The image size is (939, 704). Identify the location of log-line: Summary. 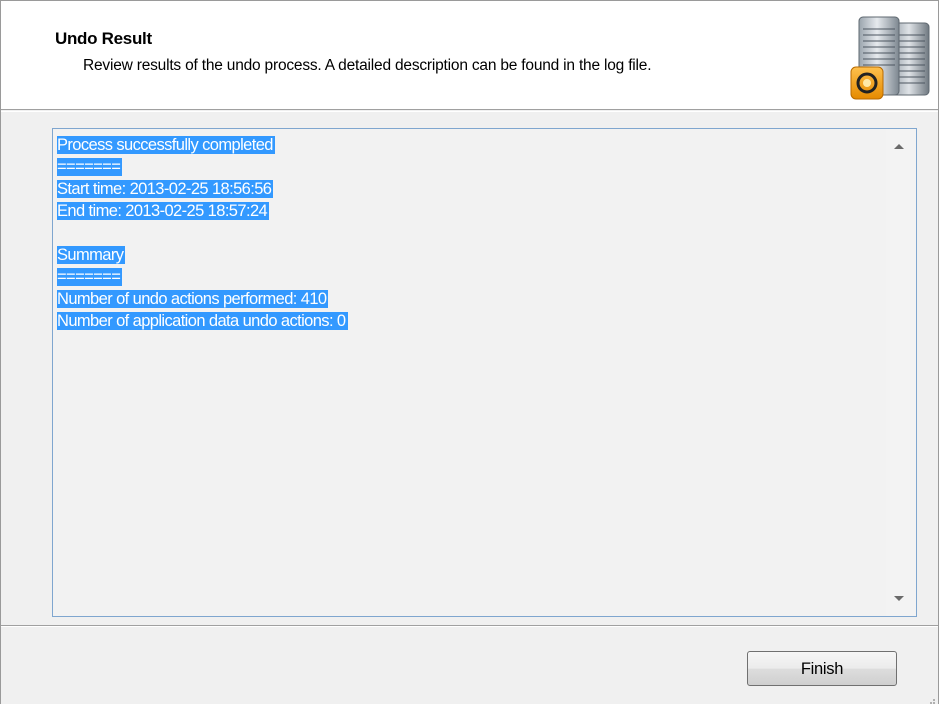
(91, 255).